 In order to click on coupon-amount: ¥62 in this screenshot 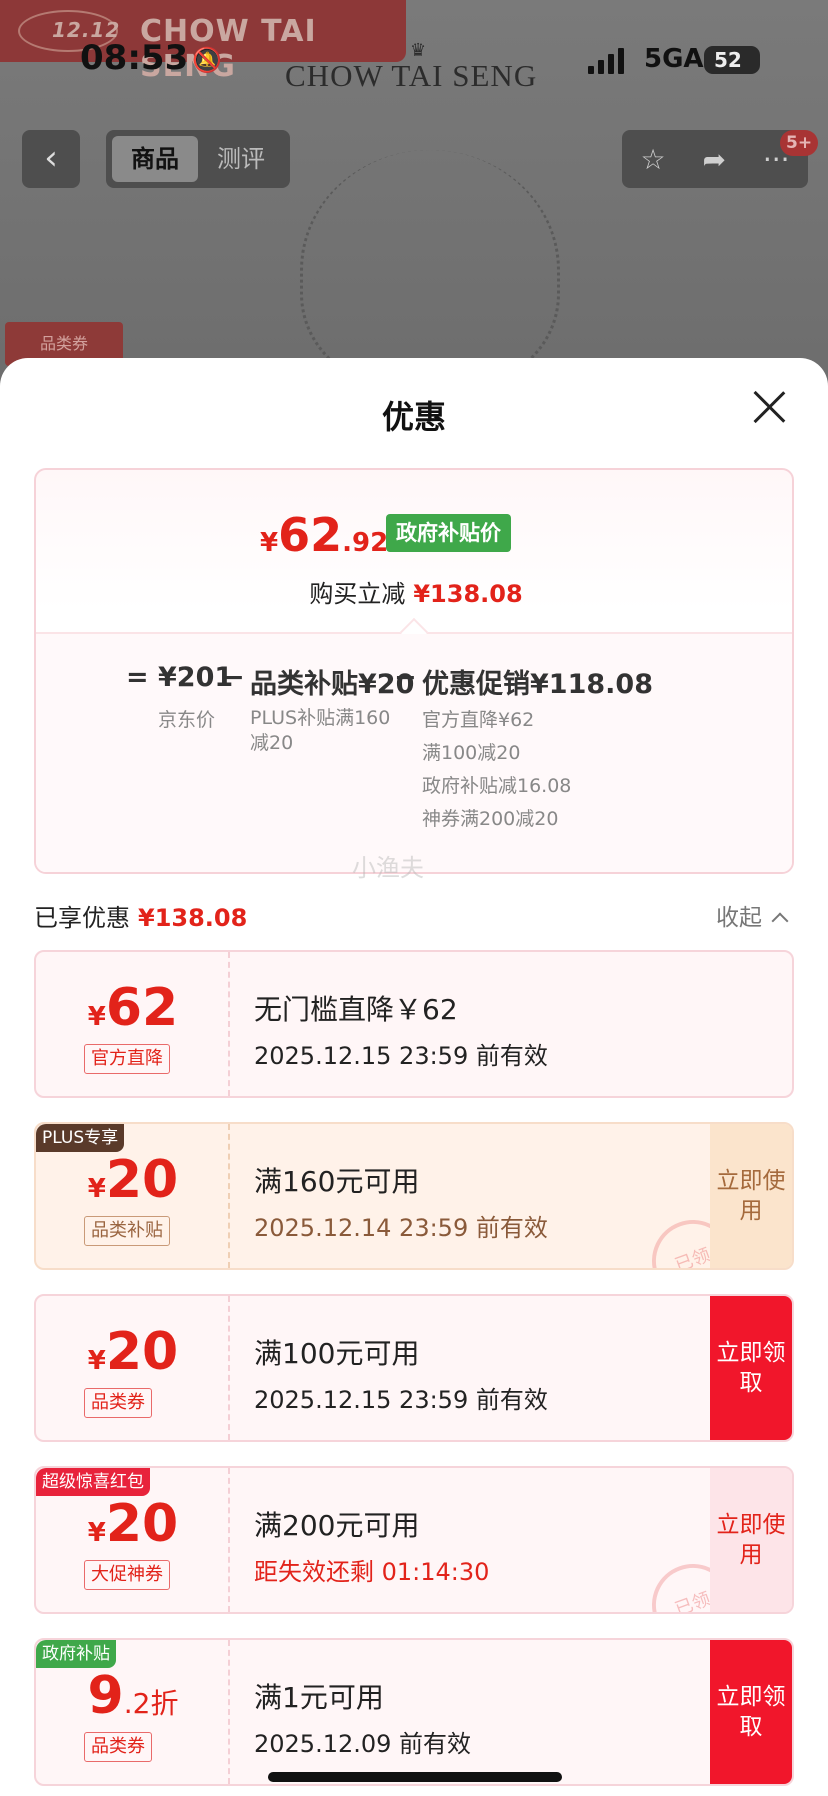, I will do `click(133, 1008)`.